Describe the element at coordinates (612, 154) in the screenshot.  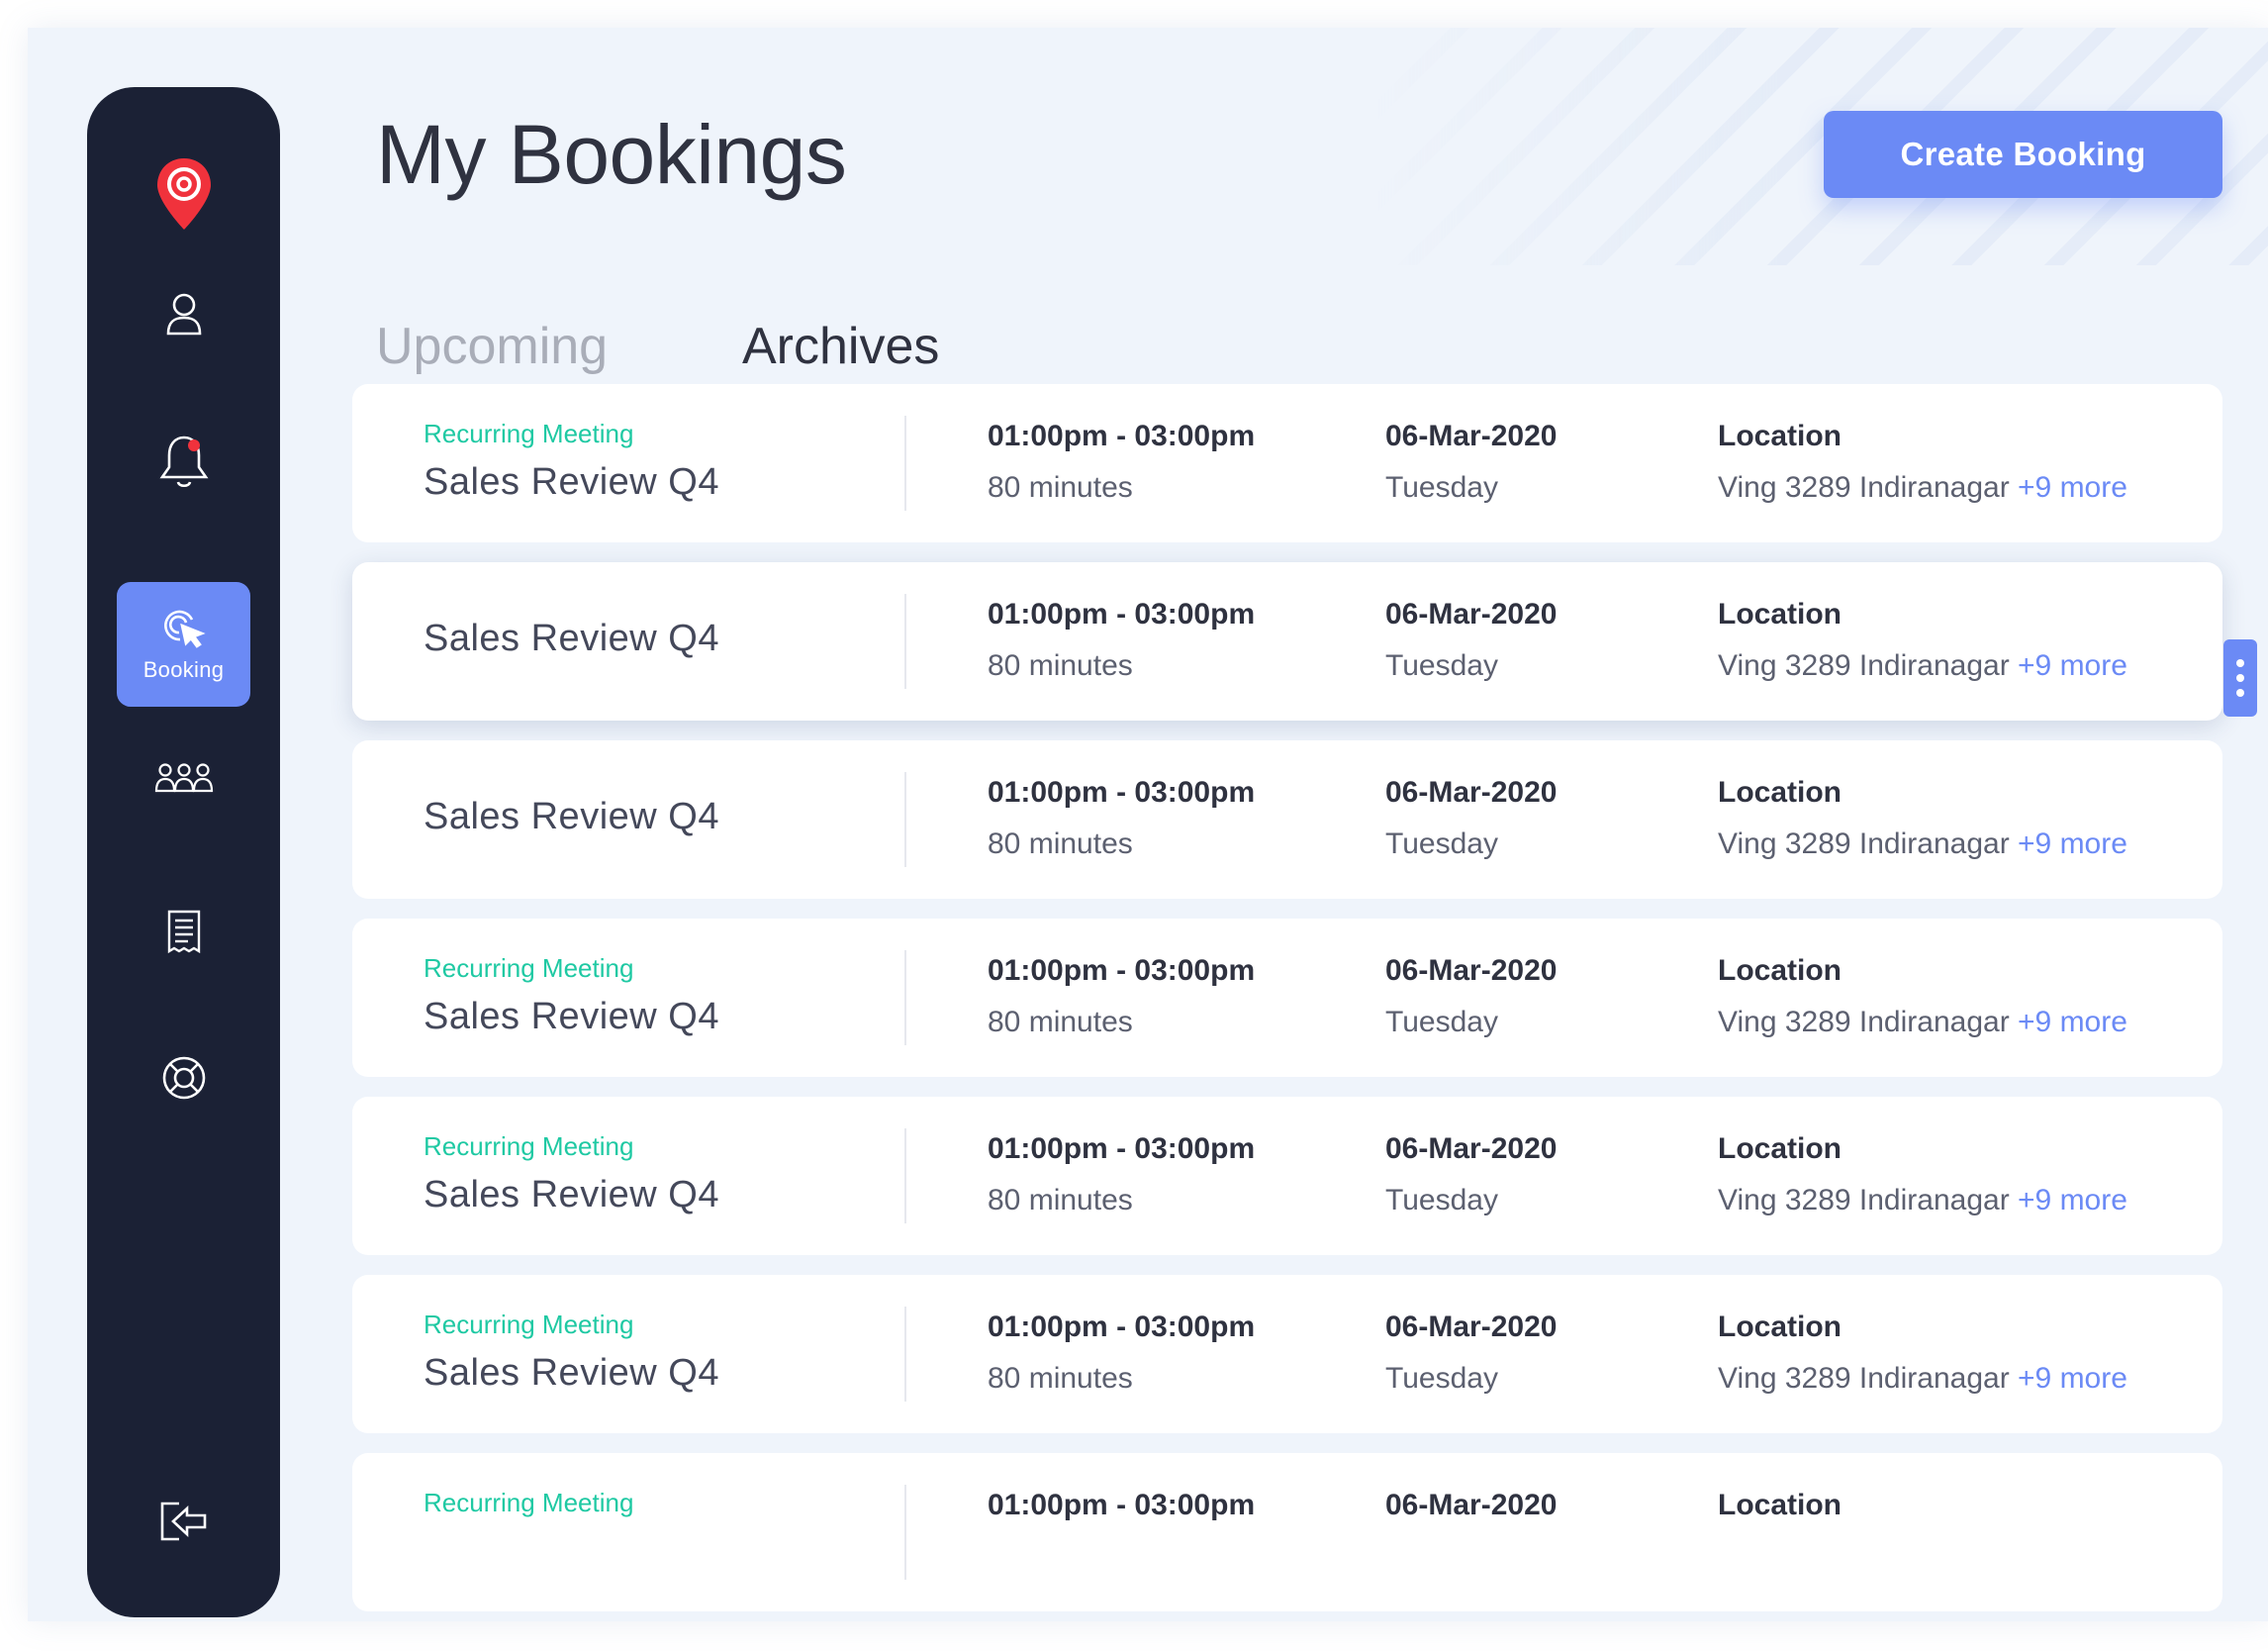
I see `page-title: My Bookings` at that location.